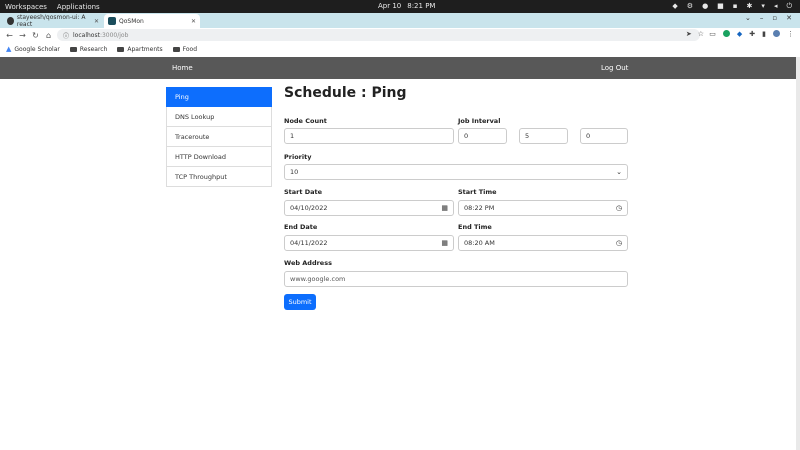  What do you see at coordinates (9, 35) in the screenshot?
I see `back-icon: ←` at bounding box center [9, 35].